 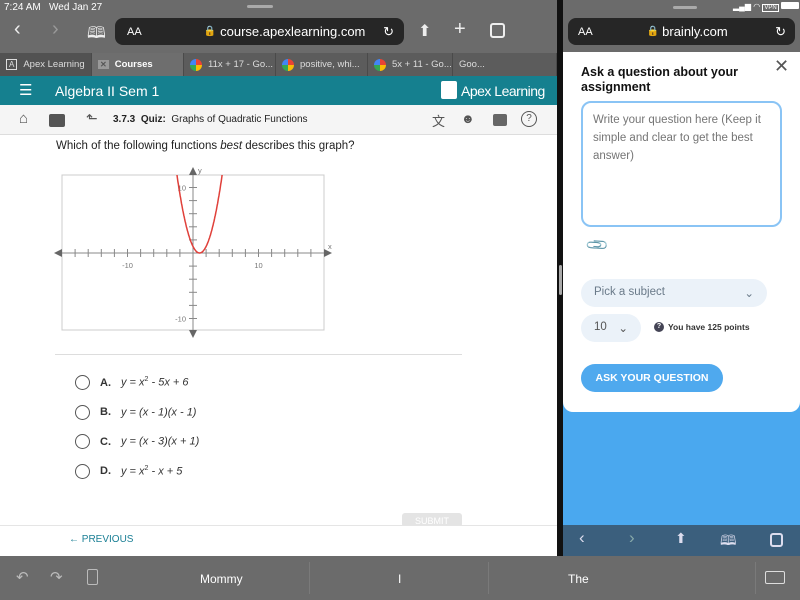 I want to click on option-letter: B., so click(x=105, y=412).